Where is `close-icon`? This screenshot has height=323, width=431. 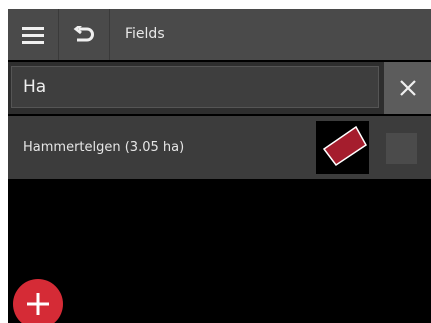
close-icon is located at coordinates (407, 88).